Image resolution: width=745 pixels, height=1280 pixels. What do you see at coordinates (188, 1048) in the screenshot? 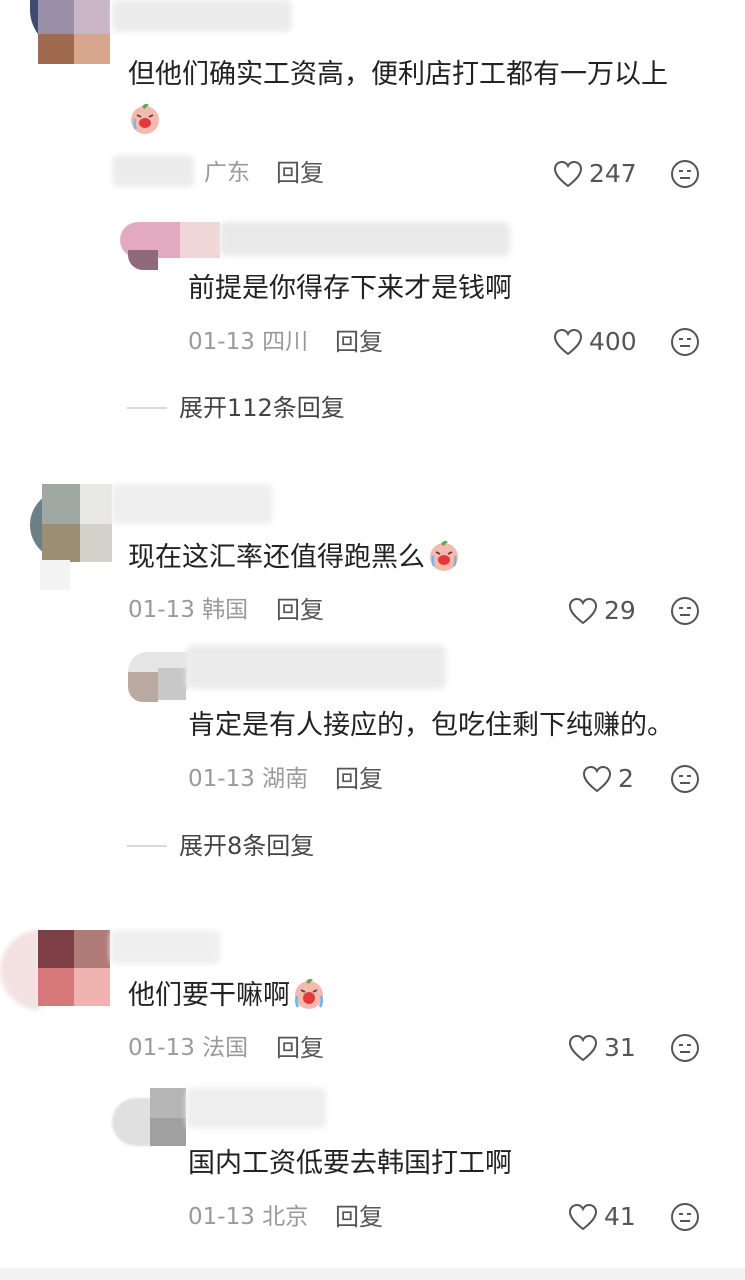
I see `comment-meta: 01-13 法国` at bounding box center [188, 1048].